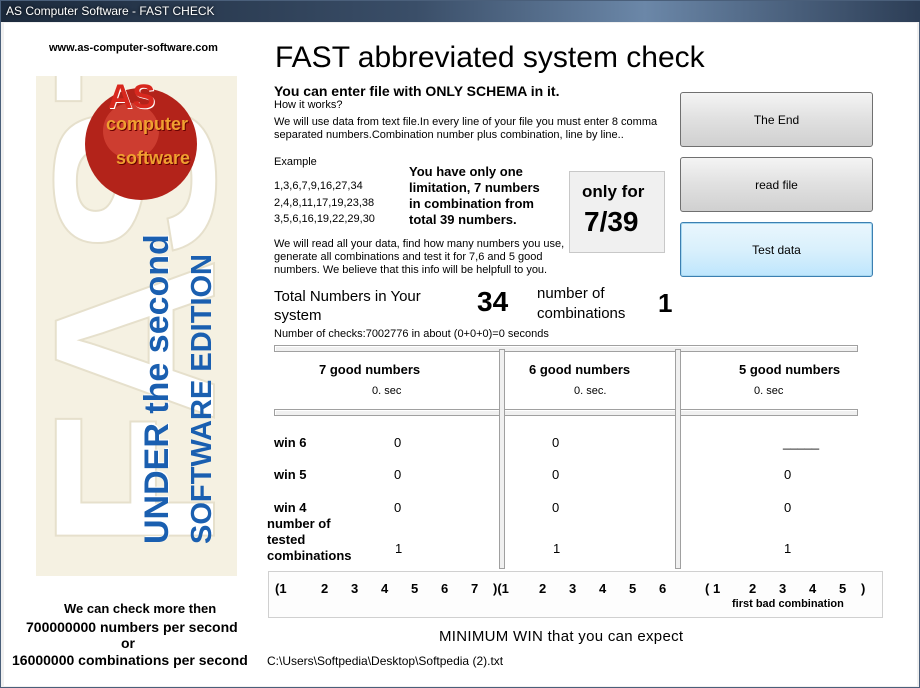 This screenshot has height=688, width=920. Describe the element at coordinates (843, 588) in the screenshot. I see `combo5-n5: 5` at that location.